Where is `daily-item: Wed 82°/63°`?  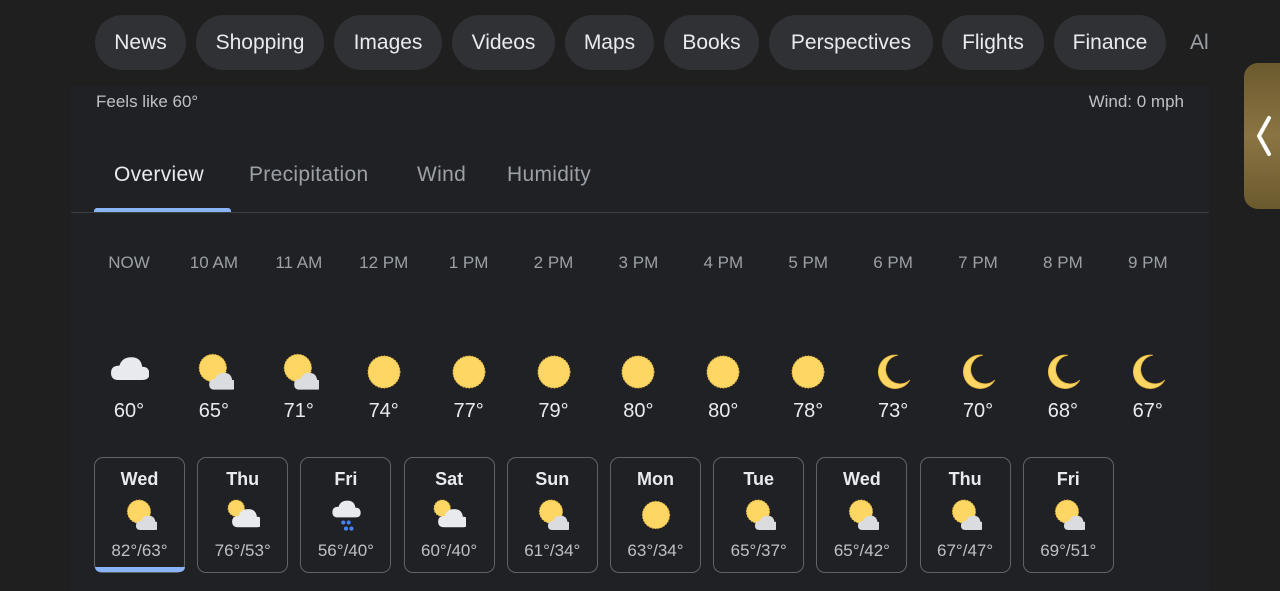 daily-item: Wed 82°/63° is located at coordinates (139, 515).